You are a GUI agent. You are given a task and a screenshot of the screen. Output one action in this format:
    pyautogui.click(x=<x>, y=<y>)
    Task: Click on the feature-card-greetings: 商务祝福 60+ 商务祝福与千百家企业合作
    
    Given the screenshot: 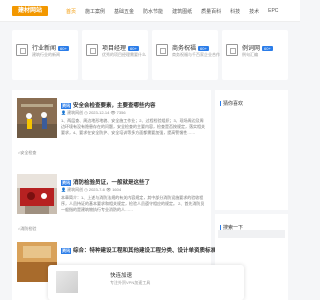 What is the action you would take?
    pyautogui.click(x=186, y=55)
    